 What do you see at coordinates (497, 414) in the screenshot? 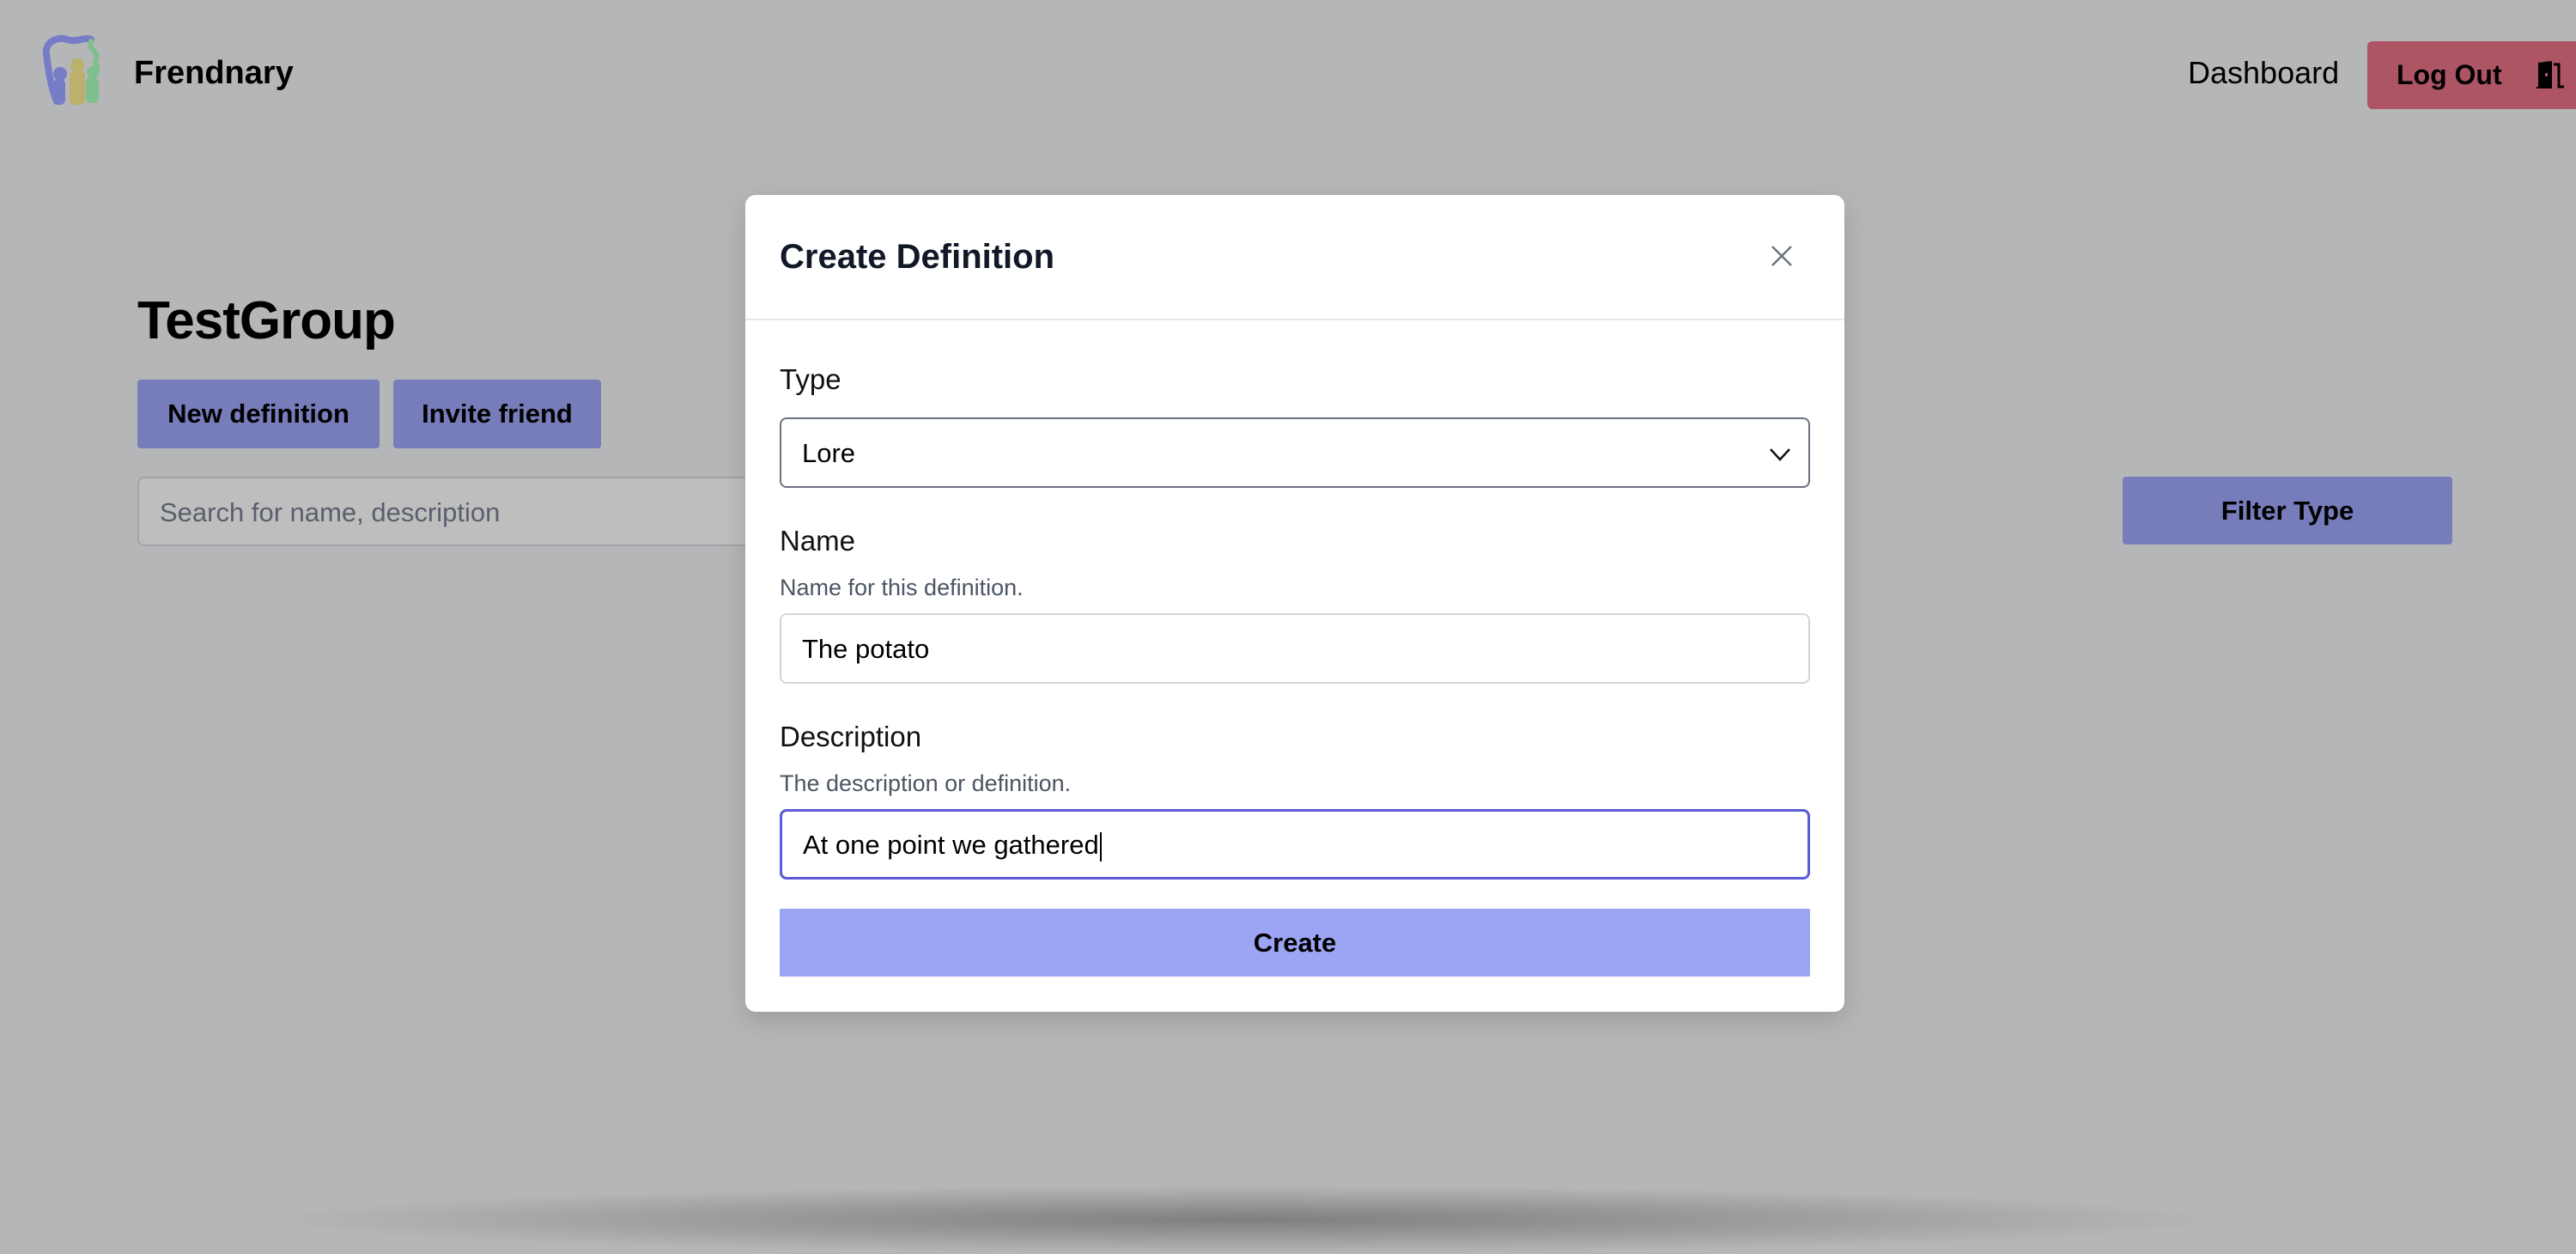
I see `invite-friend-button: Invite friend` at bounding box center [497, 414].